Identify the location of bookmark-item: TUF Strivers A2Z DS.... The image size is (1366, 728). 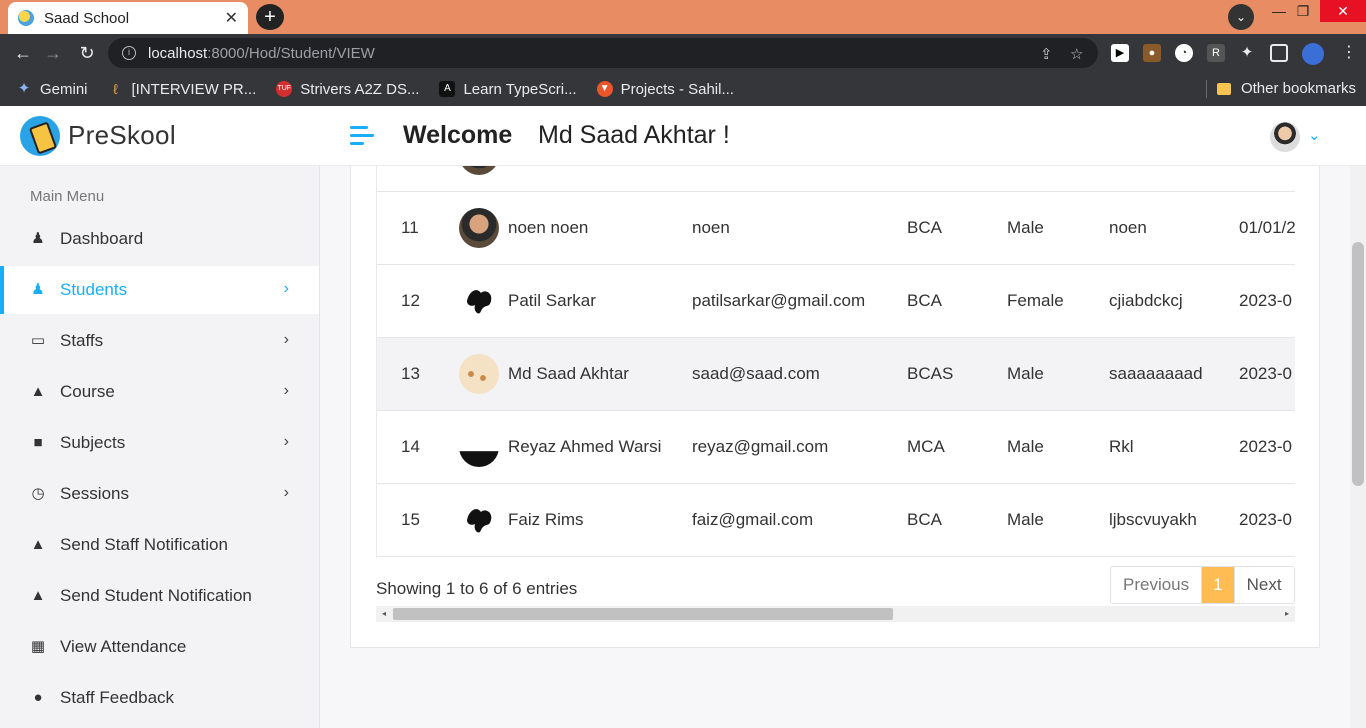
(347, 89).